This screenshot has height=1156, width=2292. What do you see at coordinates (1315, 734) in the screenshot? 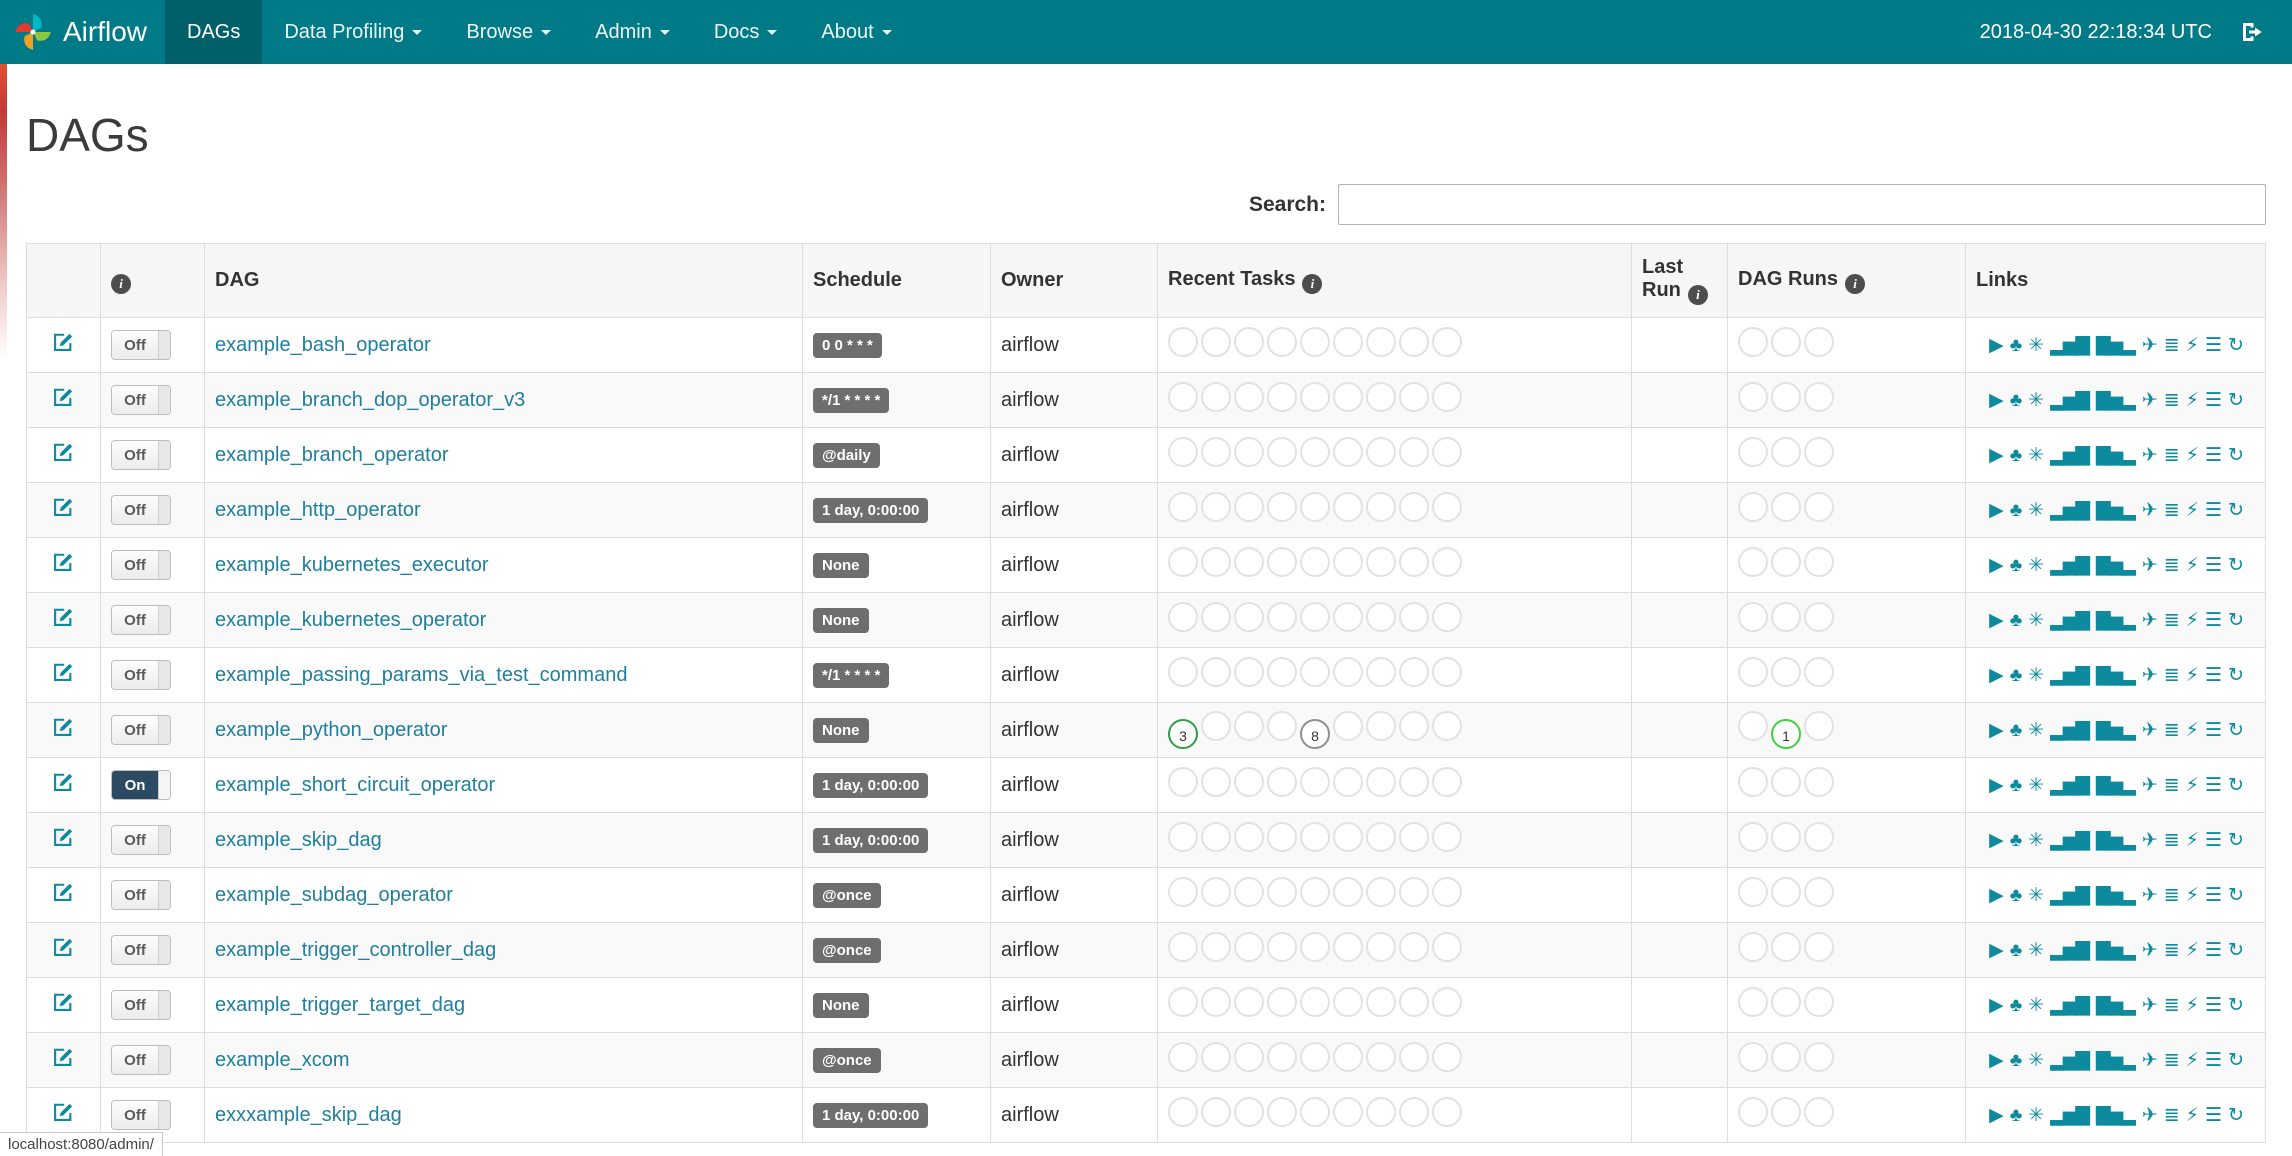
I see `recent-task-circle: 8` at bounding box center [1315, 734].